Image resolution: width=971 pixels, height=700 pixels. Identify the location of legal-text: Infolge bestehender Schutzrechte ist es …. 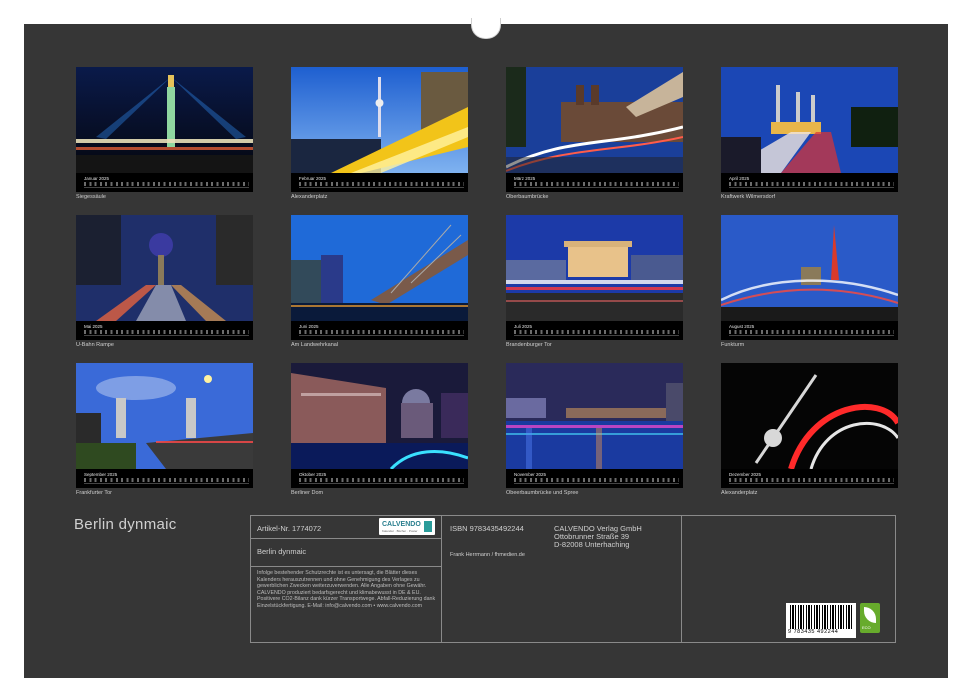
(346, 589).